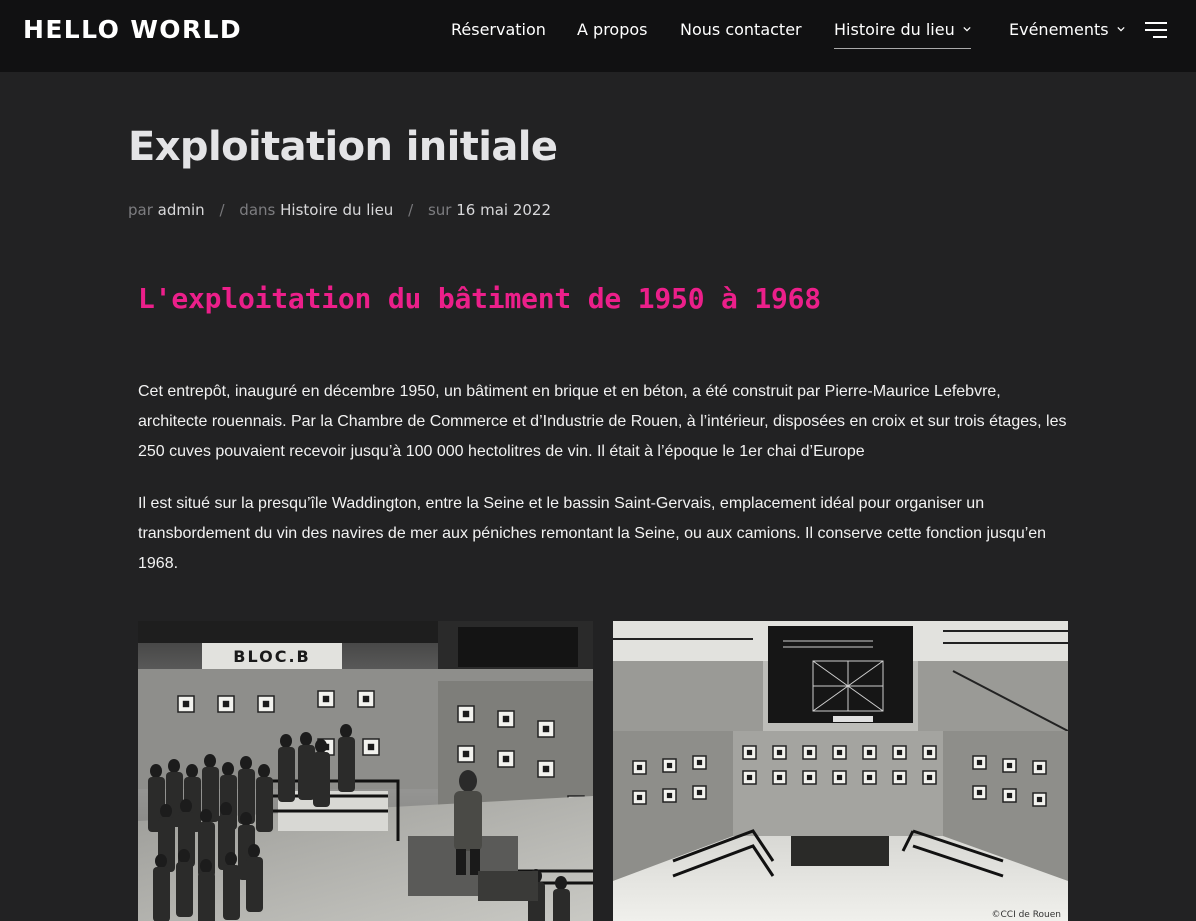  Describe the element at coordinates (257, 210) in the screenshot. I see `meta-in-label: dans` at that location.